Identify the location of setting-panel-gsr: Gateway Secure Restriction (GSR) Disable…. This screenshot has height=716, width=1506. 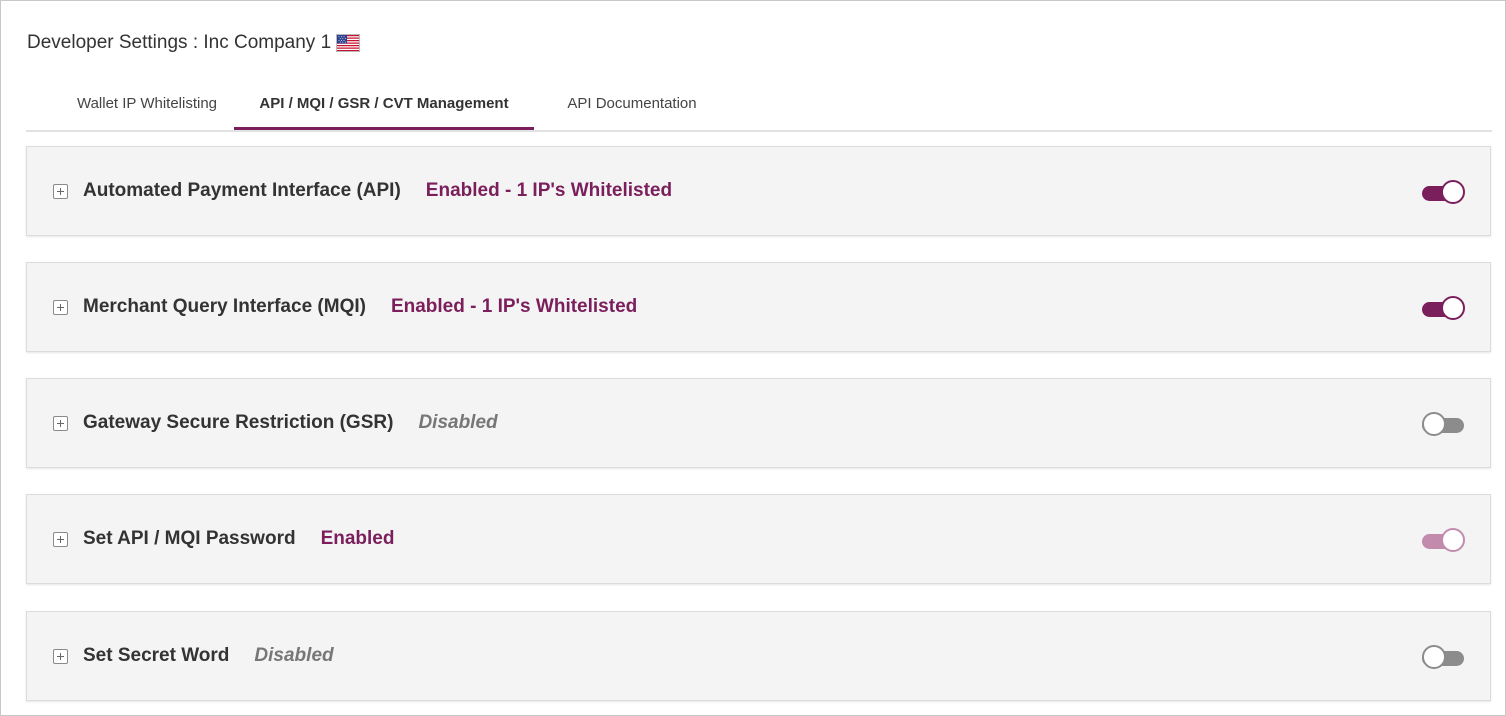
(758, 423).